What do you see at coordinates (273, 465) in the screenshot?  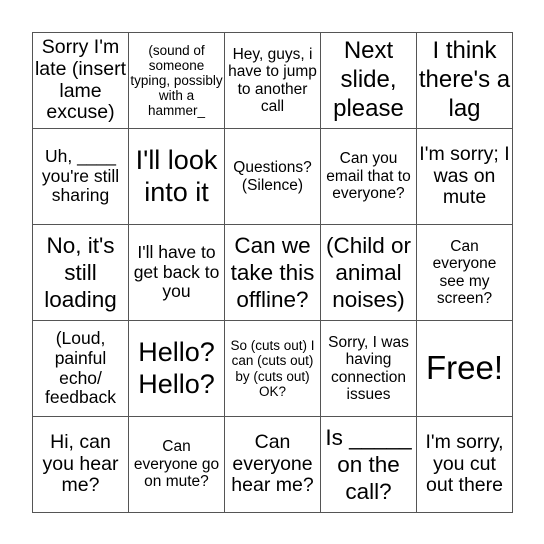 I see `bingo-cell: Can everyone hear me?` at bounding box center [273, 465].